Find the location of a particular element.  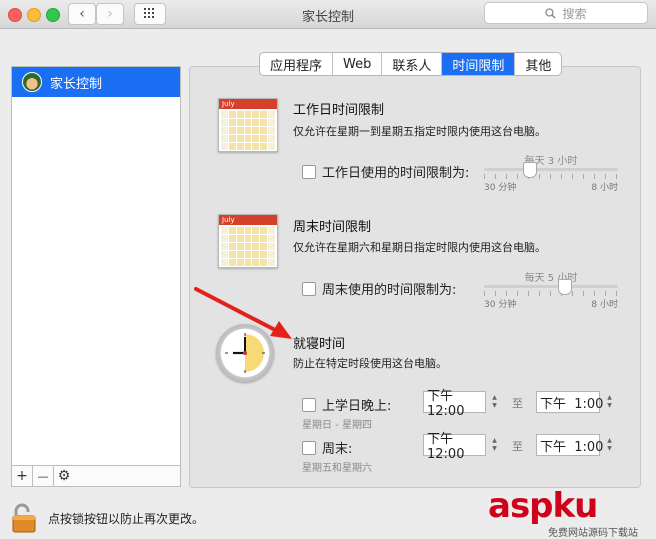

weekday-limit-checkbox is located at coordinates (309, 171).